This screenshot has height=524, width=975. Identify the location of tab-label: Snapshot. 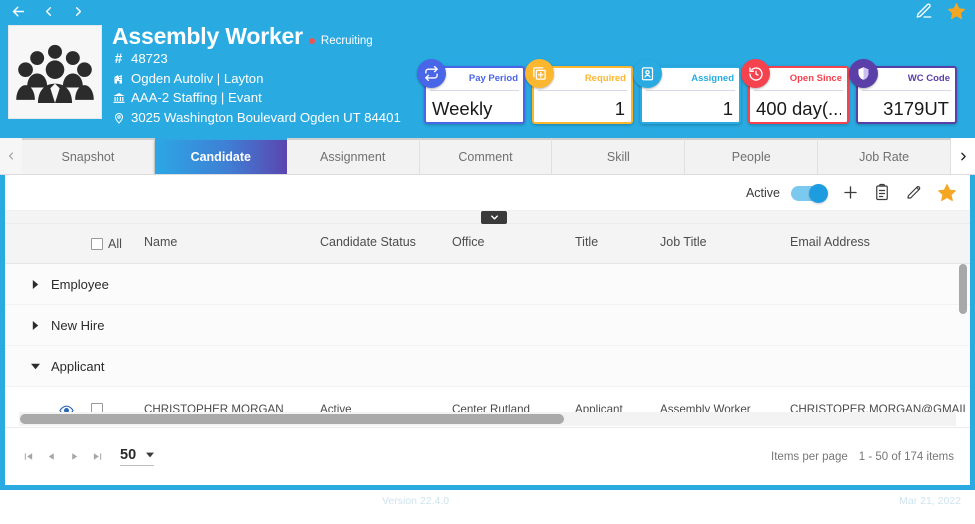
(88, 157).